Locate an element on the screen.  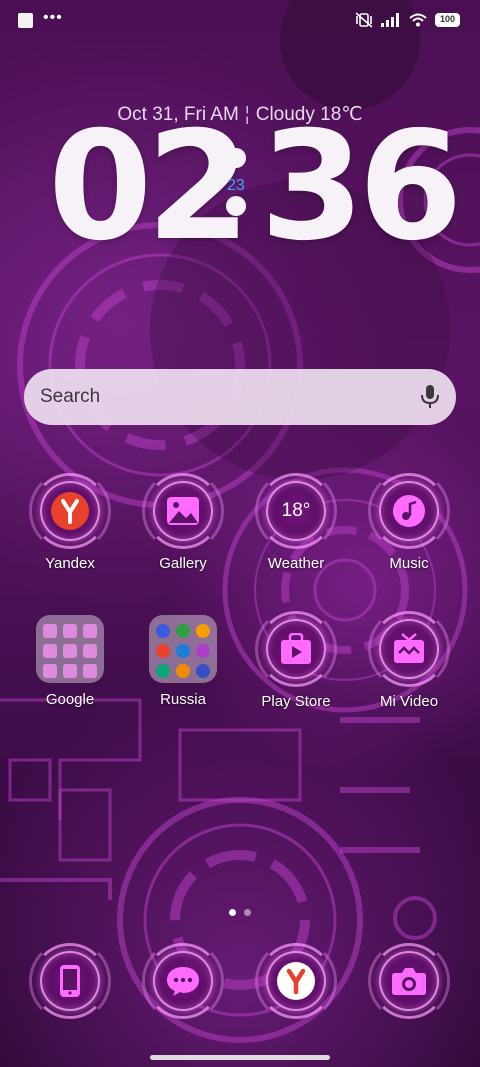
yandex-icon is located at coordinates (70, 511).